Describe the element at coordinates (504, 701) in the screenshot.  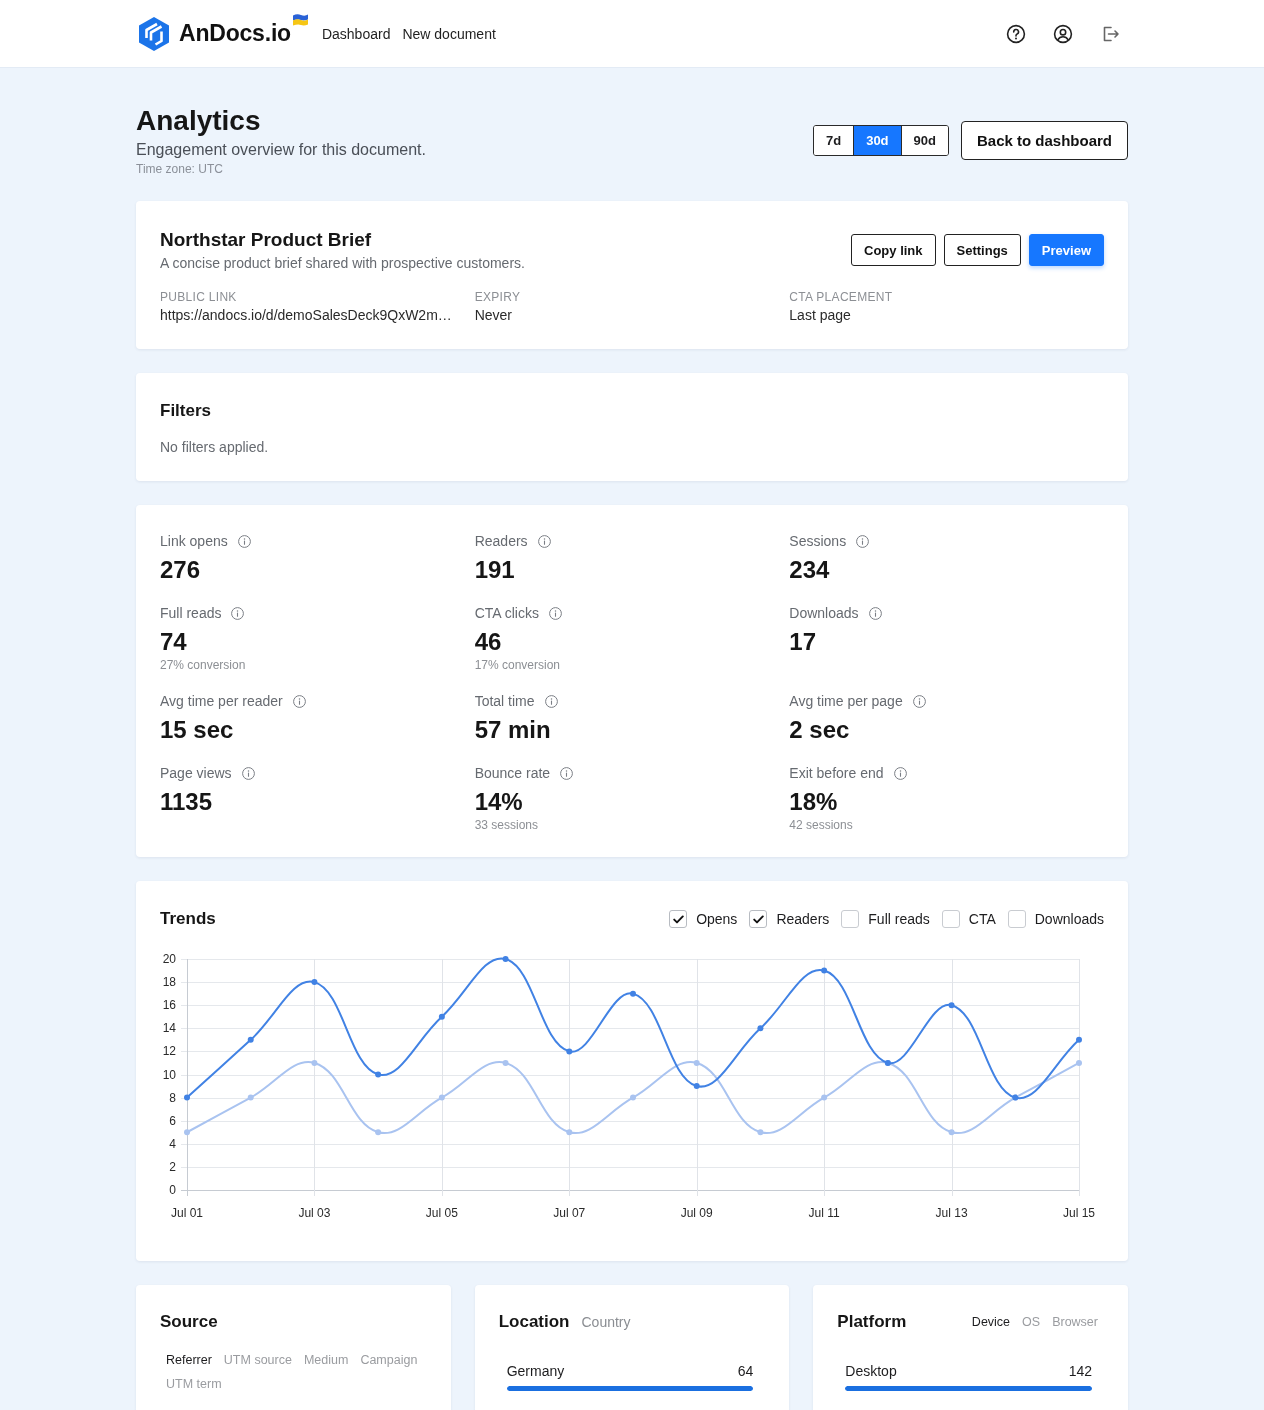
I see `metric-label: Total time` at that location.